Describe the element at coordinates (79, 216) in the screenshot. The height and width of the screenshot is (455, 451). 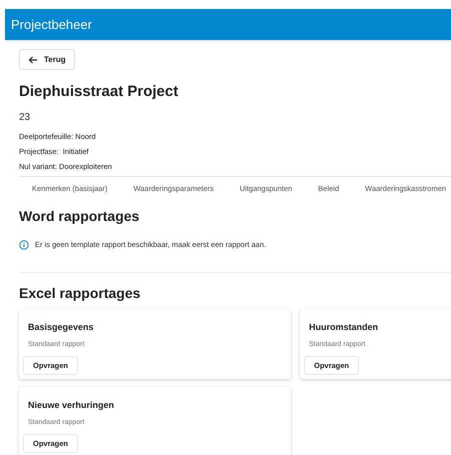
I see `section-title: Word rapportages` at that location.